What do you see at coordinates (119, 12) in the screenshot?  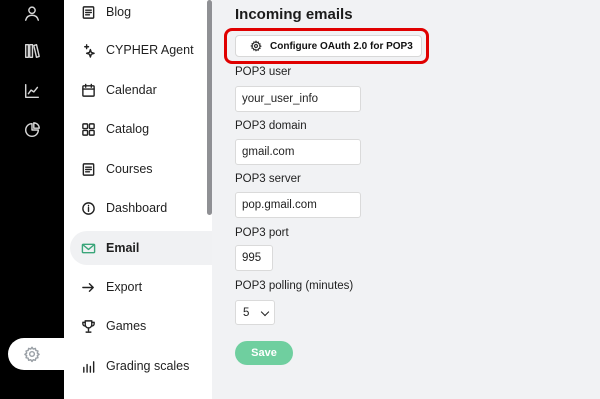 I see `menu-item-label: Blog` at bounding box center [119, 12].